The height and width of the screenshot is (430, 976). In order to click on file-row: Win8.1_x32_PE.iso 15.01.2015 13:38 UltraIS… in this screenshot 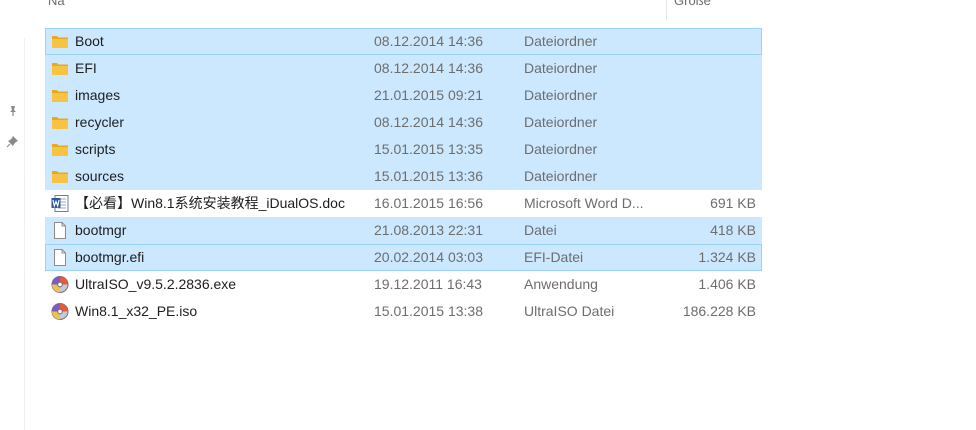, I will do `click(403, 311)`.